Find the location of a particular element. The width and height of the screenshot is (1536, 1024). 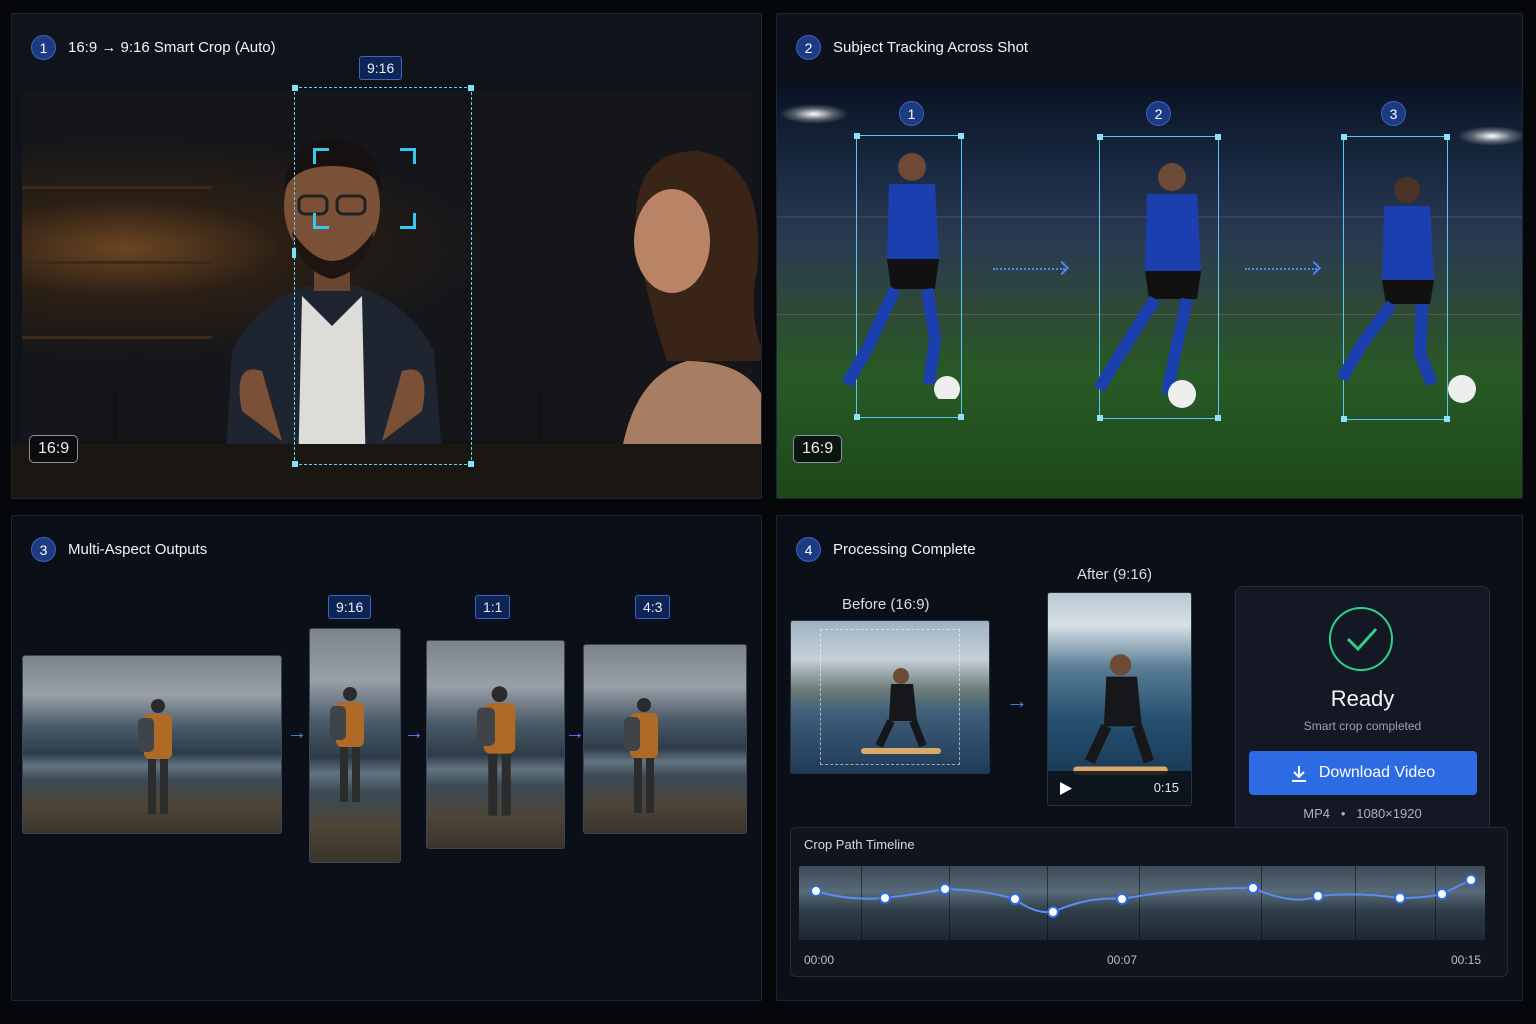

panel-header: 4 Processing Complete is located at coordinates (886, 549).